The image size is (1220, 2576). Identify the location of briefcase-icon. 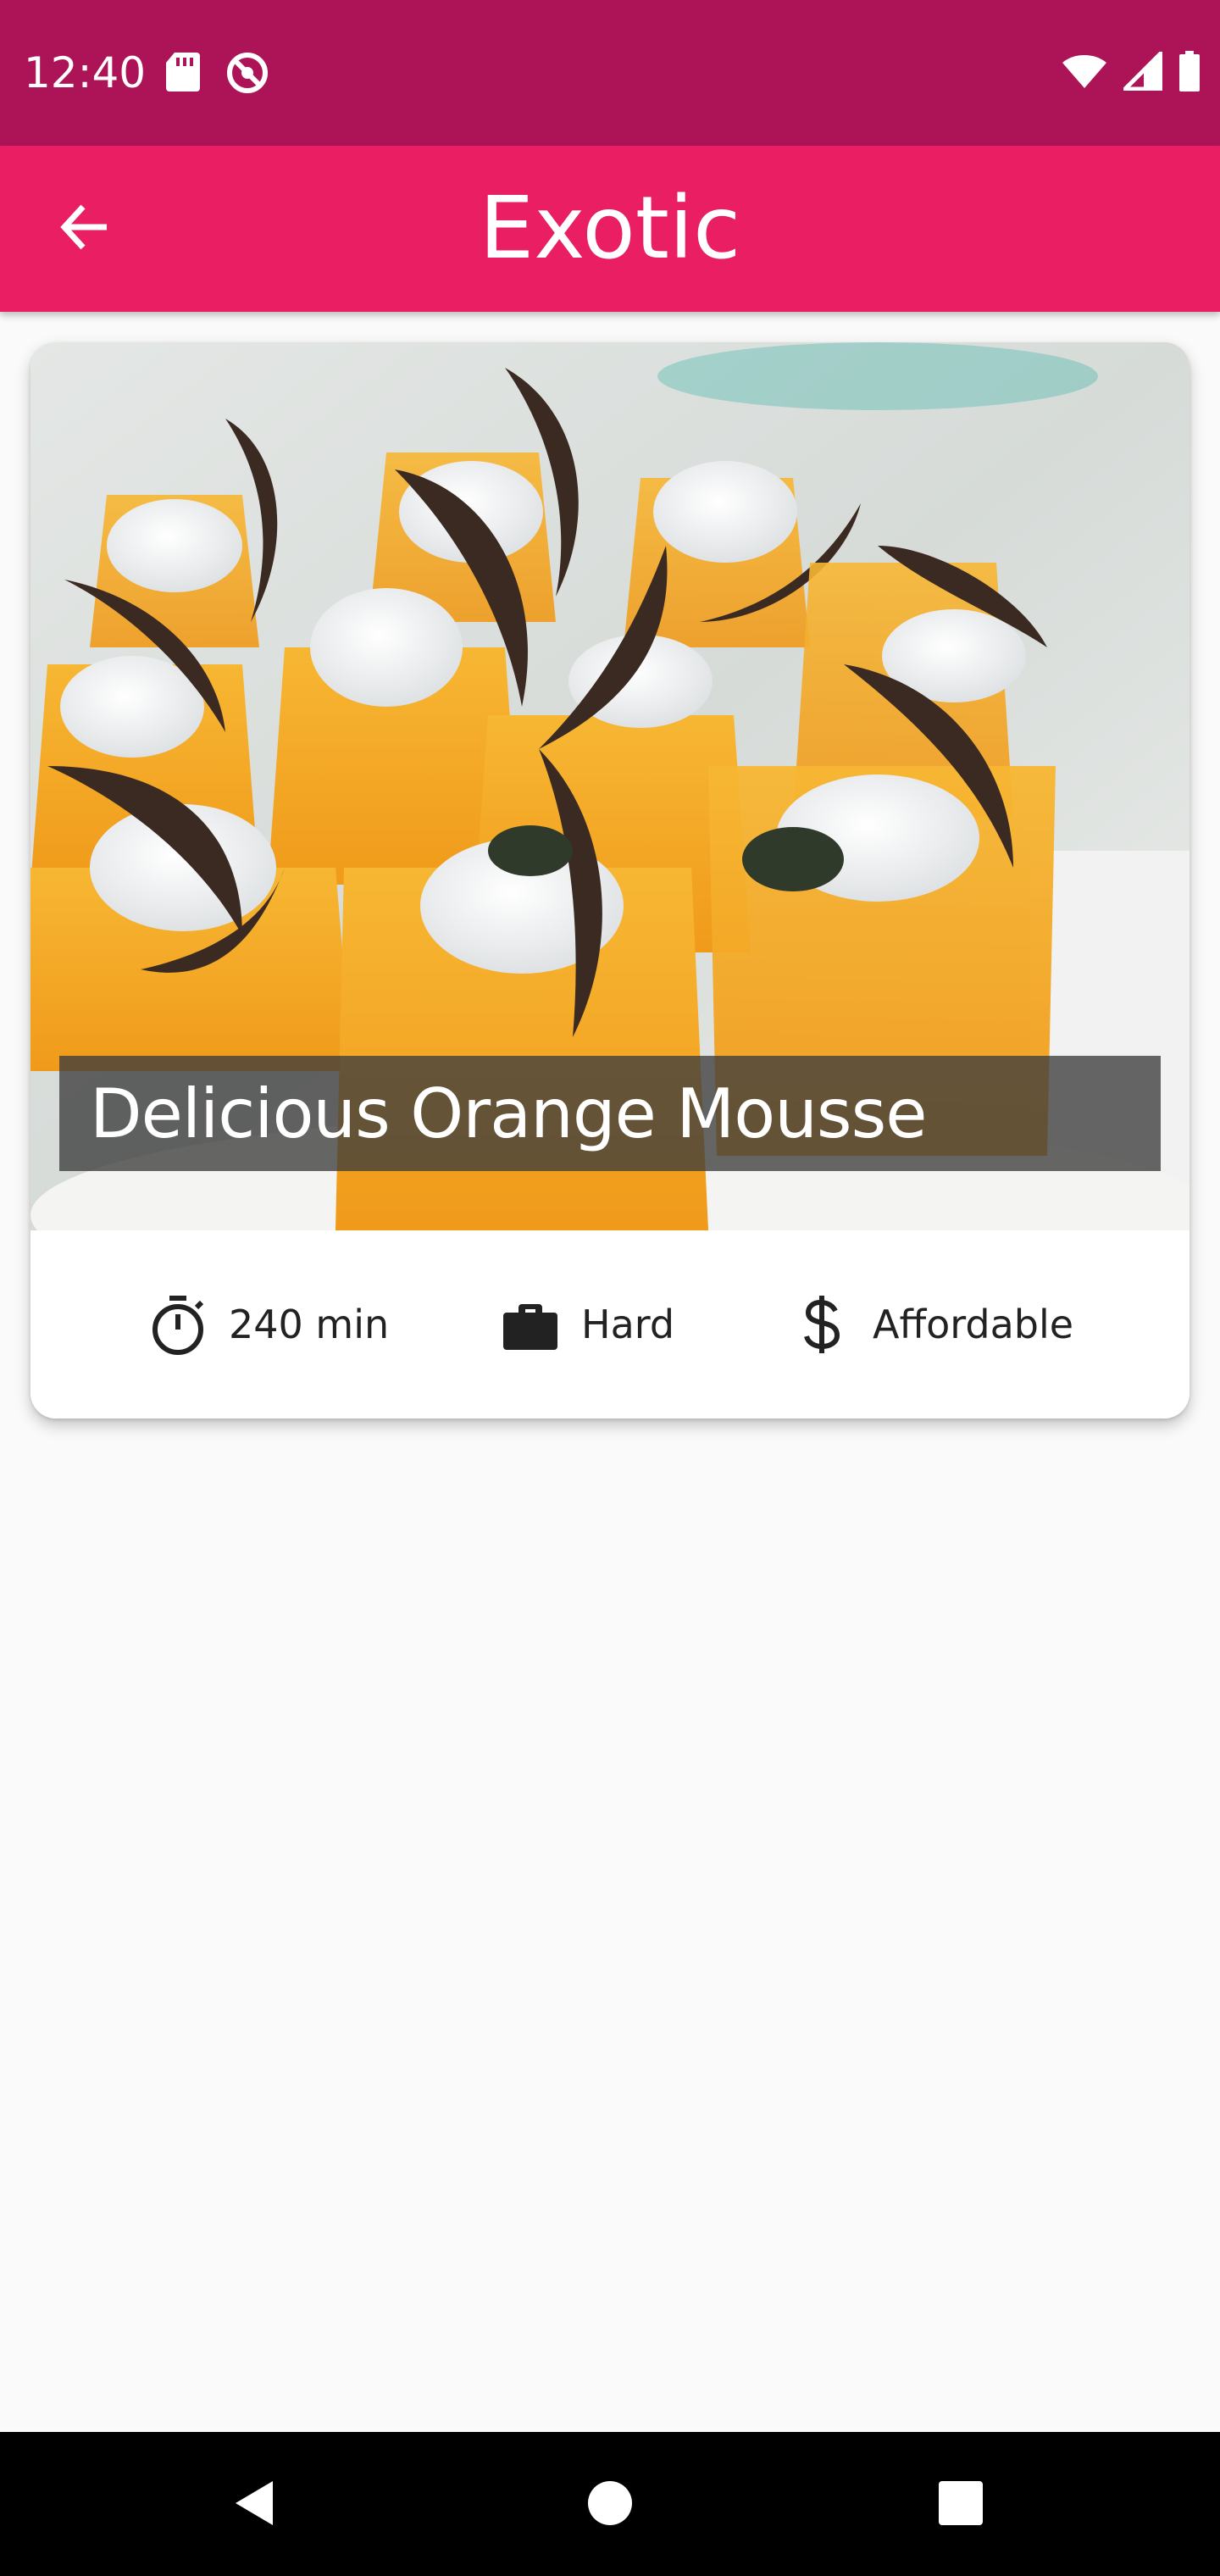
(530, 1324).